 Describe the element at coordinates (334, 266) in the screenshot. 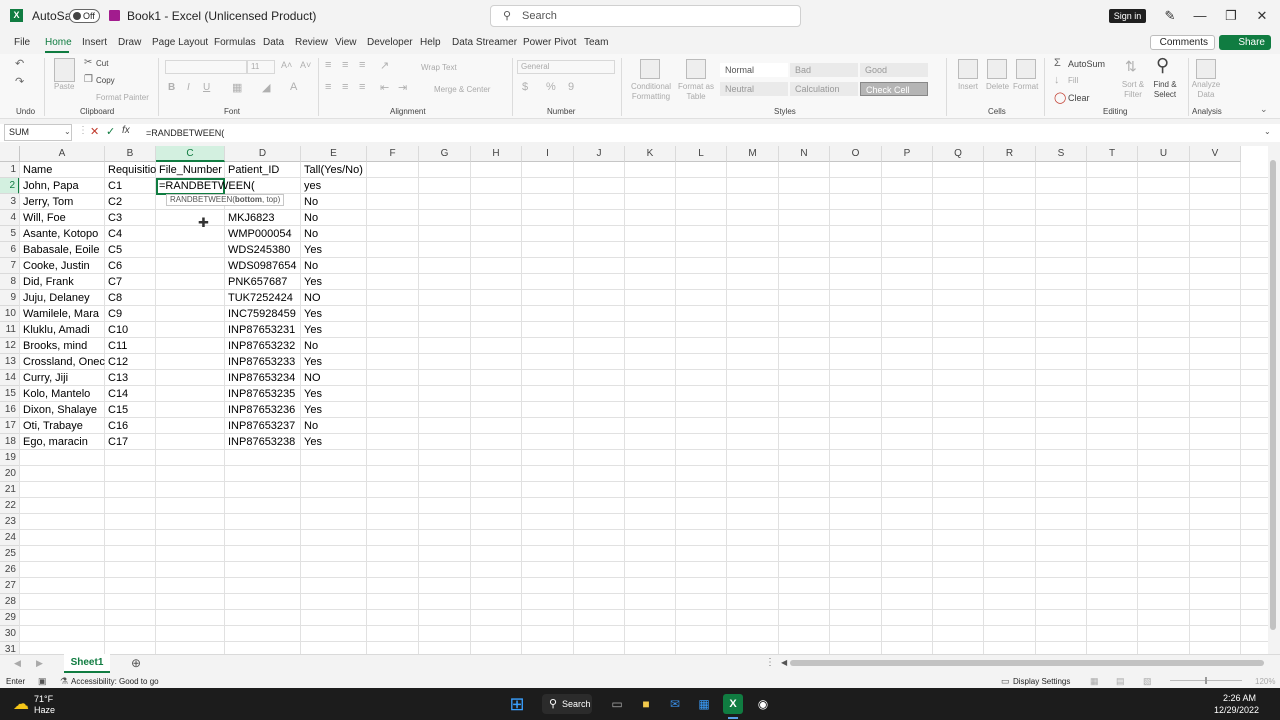

I see `cell-e7: No` at that location.